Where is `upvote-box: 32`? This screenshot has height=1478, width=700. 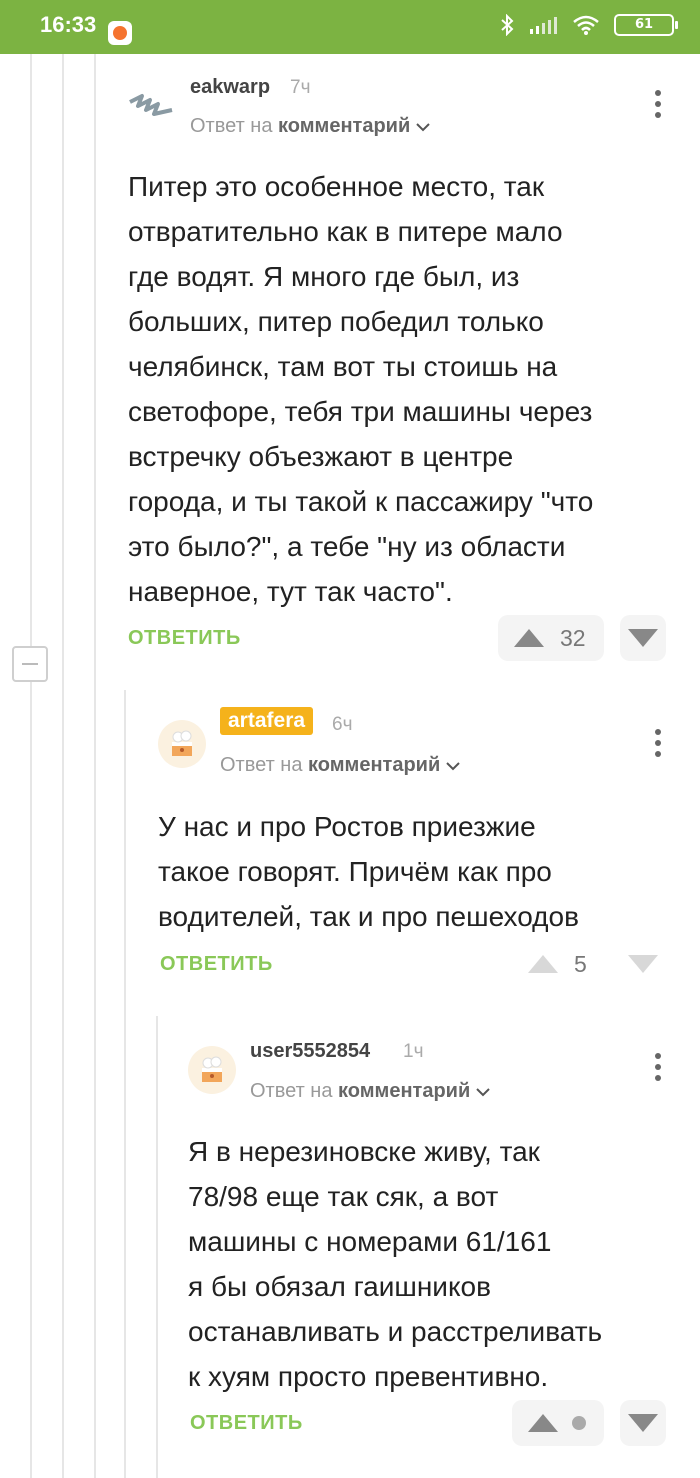
upvote-box: 32 is located at coordinates (551, 638).